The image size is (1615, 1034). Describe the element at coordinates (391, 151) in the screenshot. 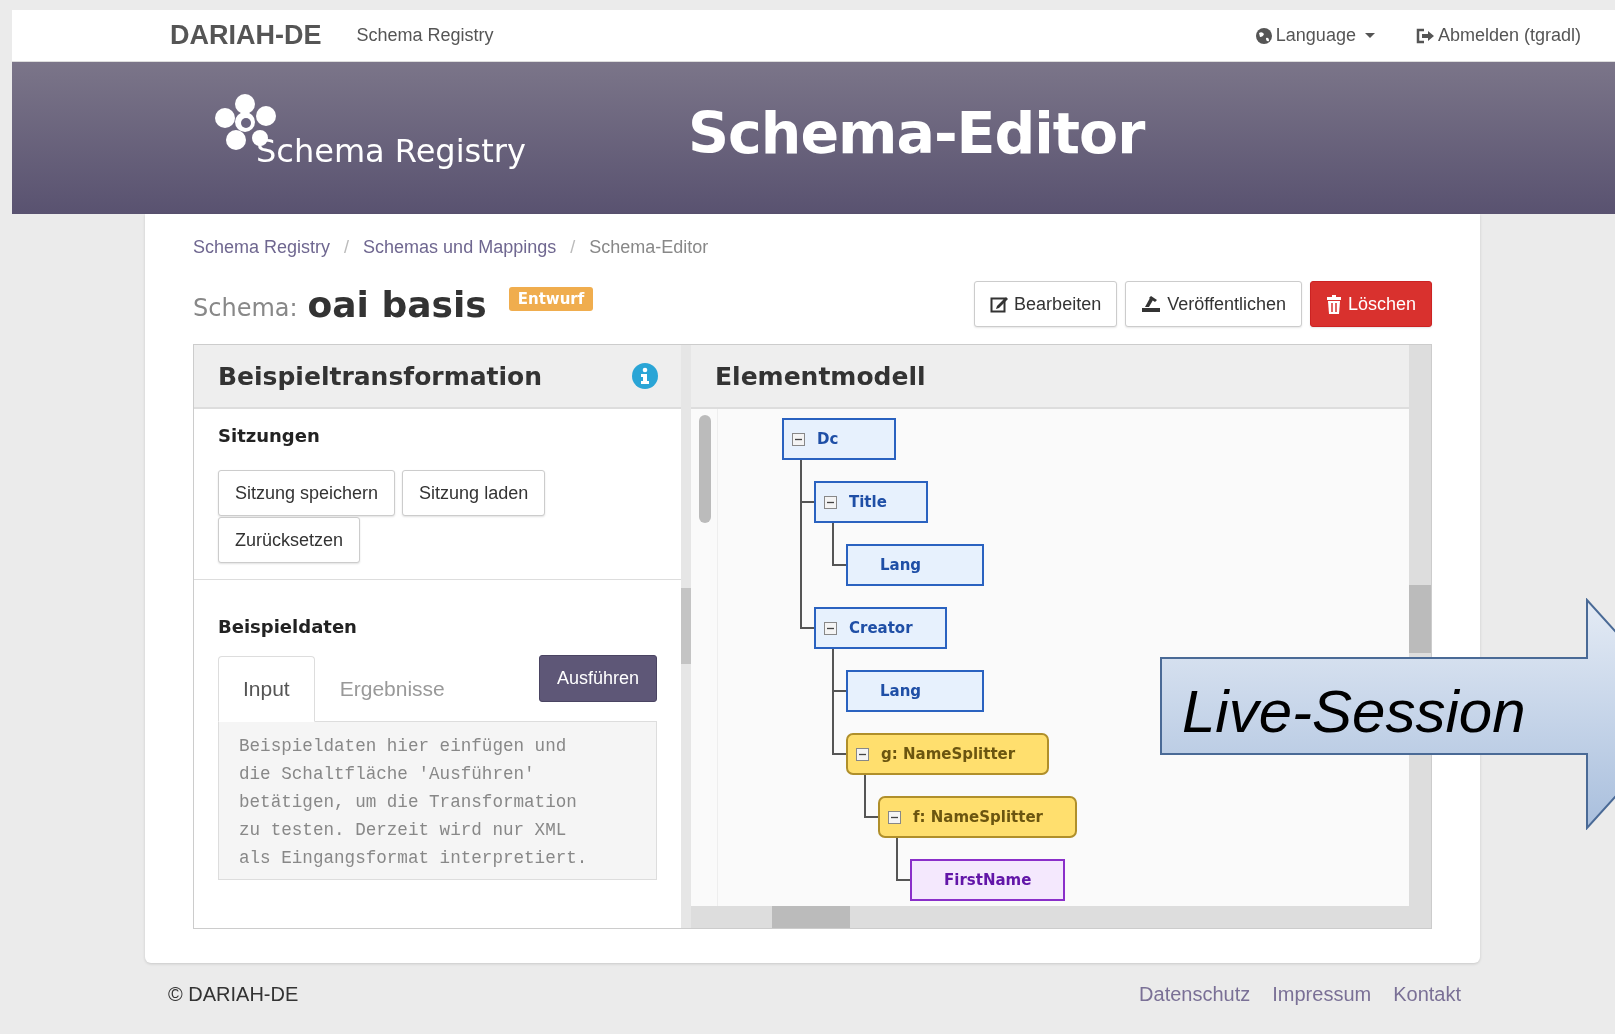

I see `logo-text: Schema Registry` at that location.